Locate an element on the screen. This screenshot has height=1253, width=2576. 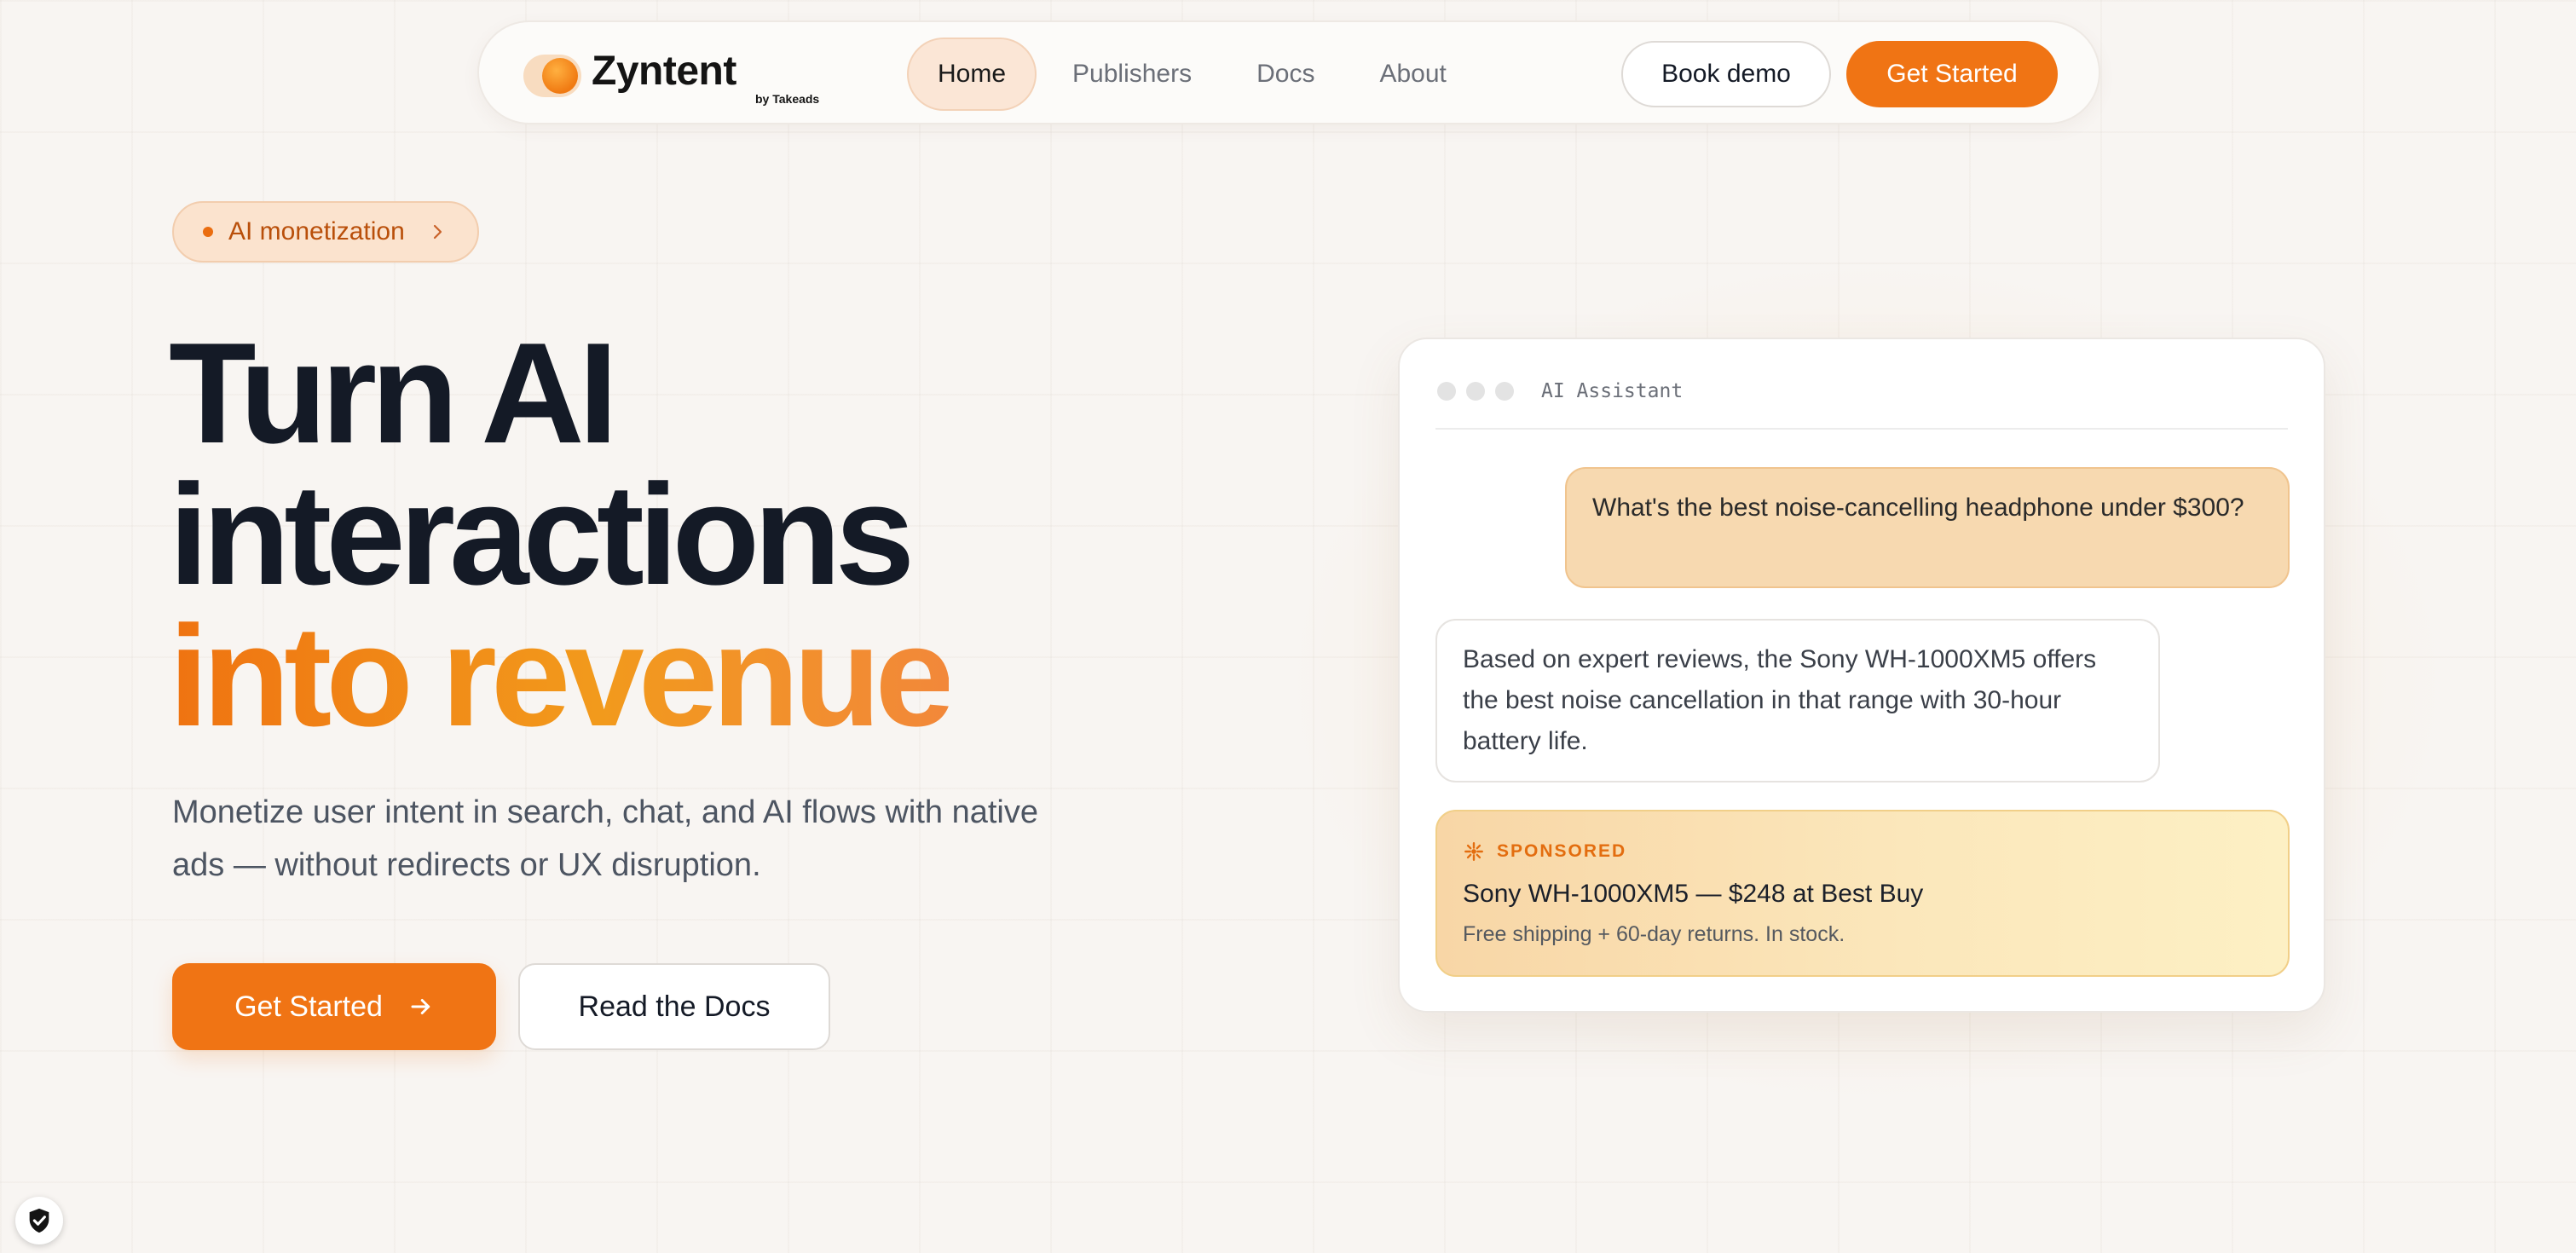
nav-link-about: About is located at coordinates (1412, 74).